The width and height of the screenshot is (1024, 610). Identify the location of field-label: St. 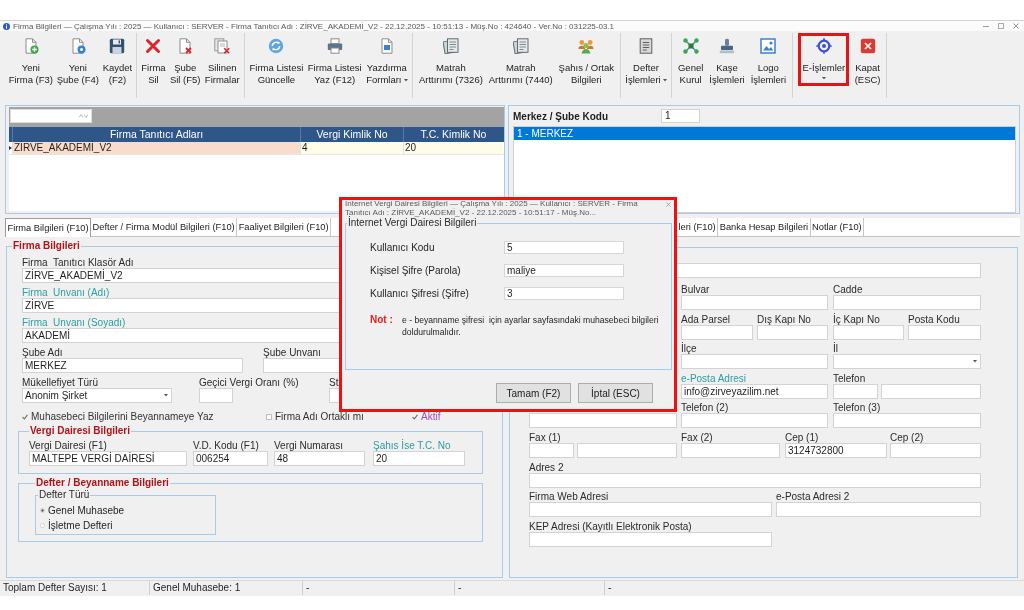
(334, 383).